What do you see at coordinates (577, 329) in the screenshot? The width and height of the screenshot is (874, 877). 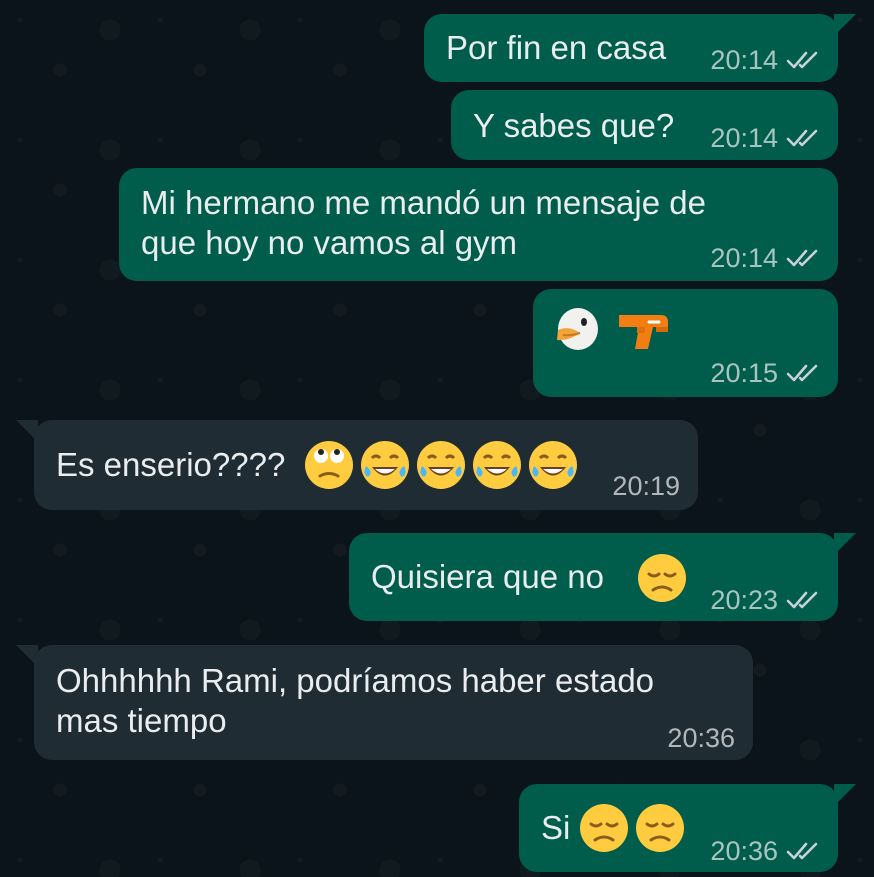 I see `goose-emoji` at bounding box center [577, 329].